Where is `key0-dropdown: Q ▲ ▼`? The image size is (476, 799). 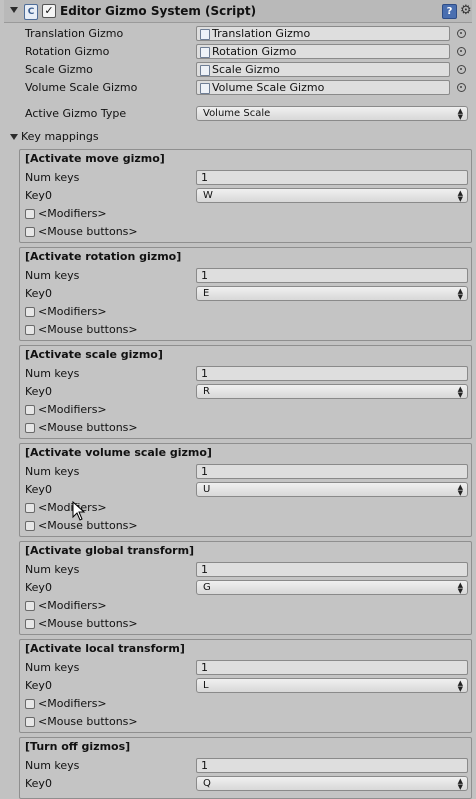 key0-dropdown: Q ▲ ▼ is located at coordinates (332, 783).